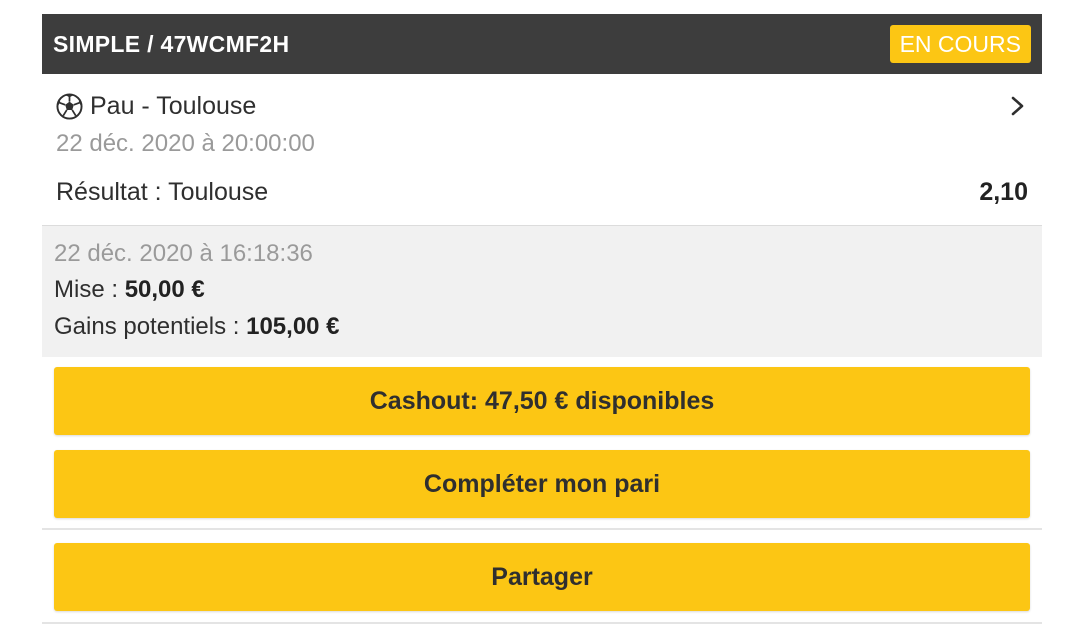  Describe the element at coordinates (542, 44) in the screenshot. I see `bet-header: SIMPLE / 47WCMF2H EN COURS` at that location.